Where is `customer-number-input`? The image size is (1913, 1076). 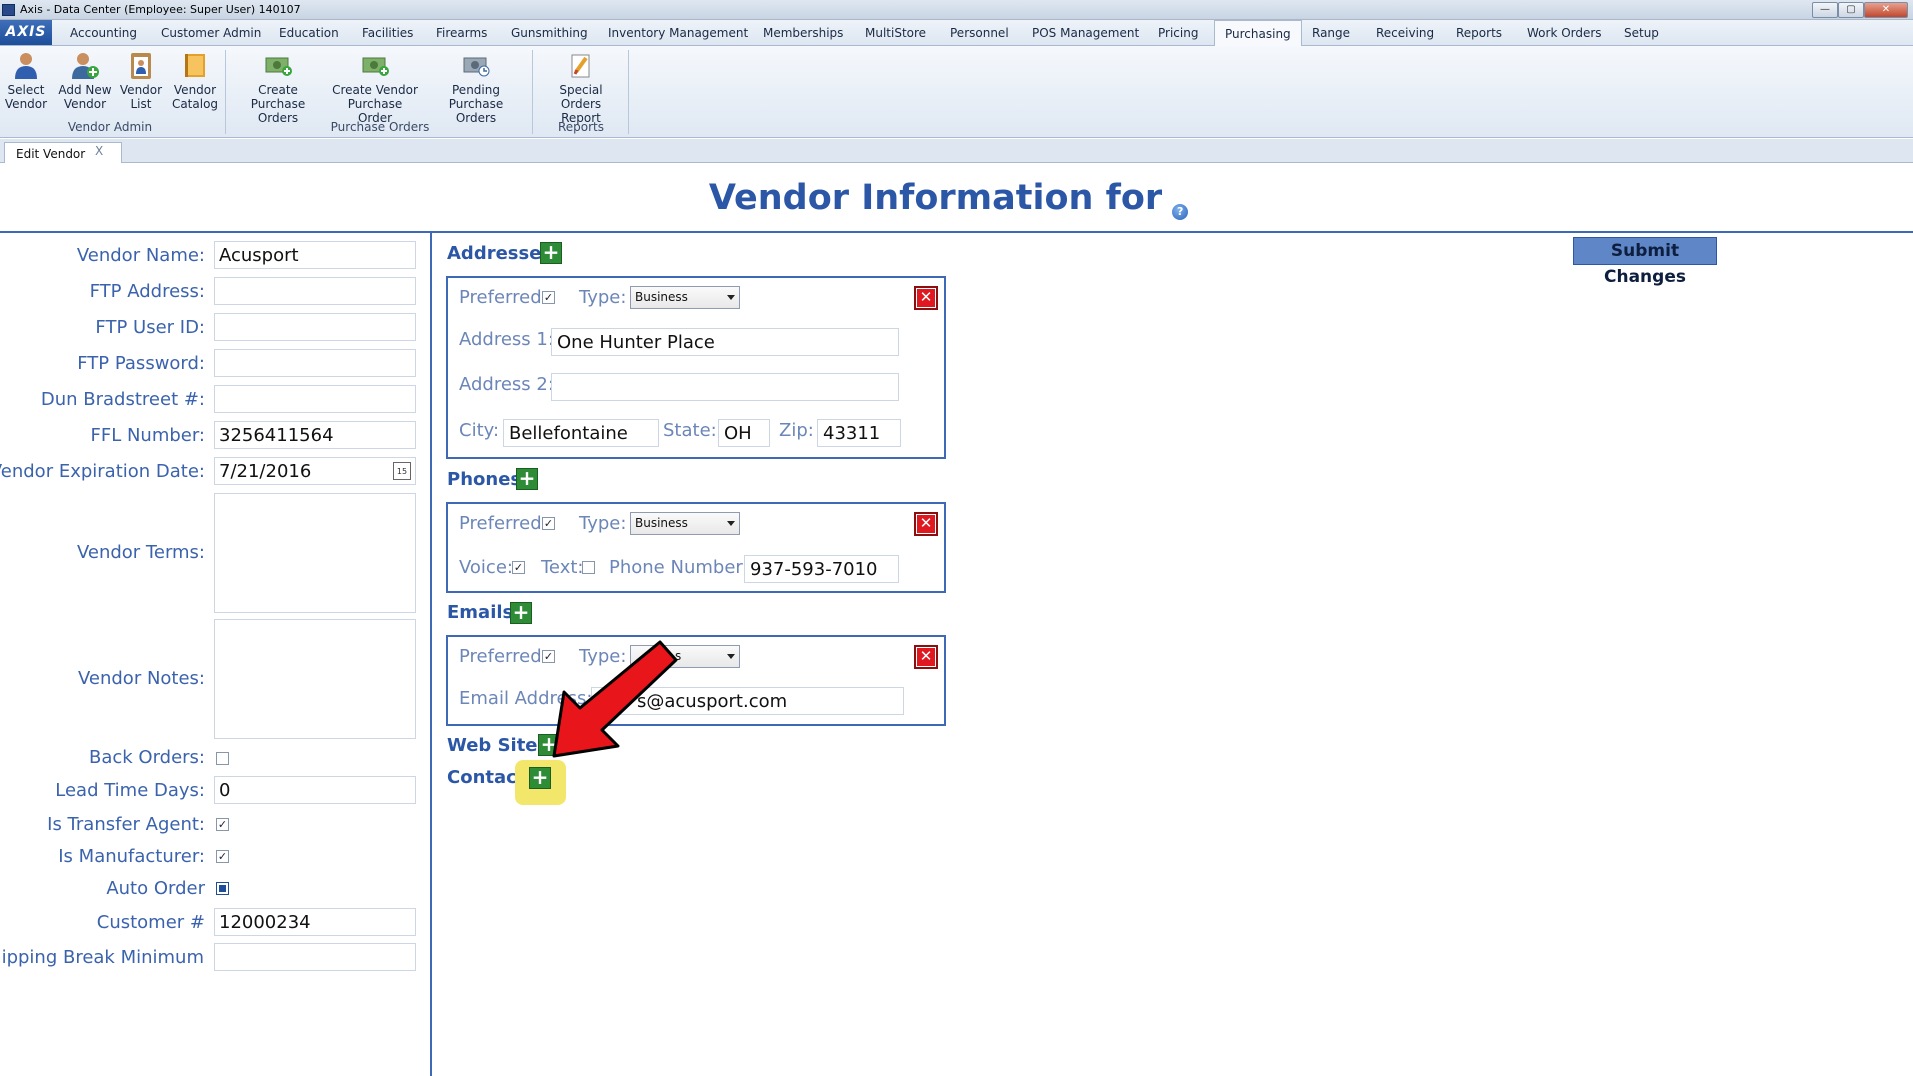
customer-number-input is located at coordinates (315, 922).